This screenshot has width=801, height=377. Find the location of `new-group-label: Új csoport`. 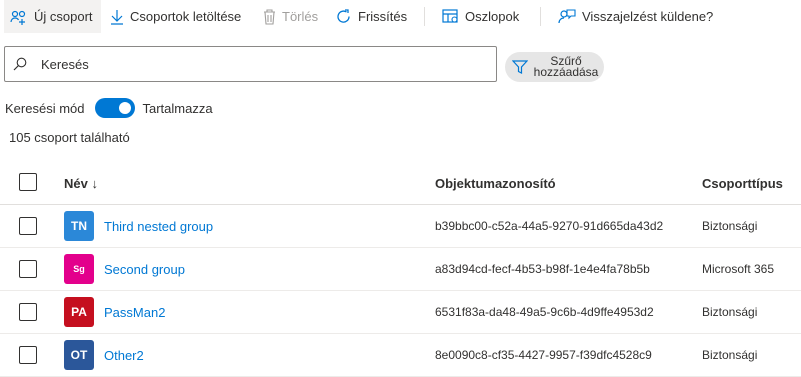

new-group-label: Új csoport is located at coordinates (63, 16).